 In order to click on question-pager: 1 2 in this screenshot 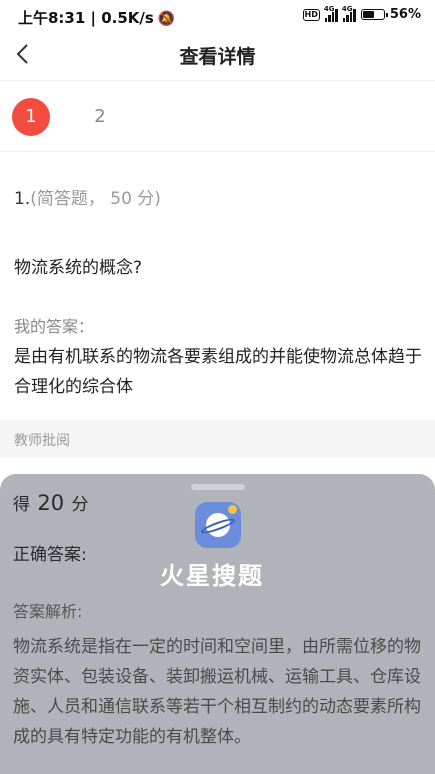, I will do `click(217, 116)`.